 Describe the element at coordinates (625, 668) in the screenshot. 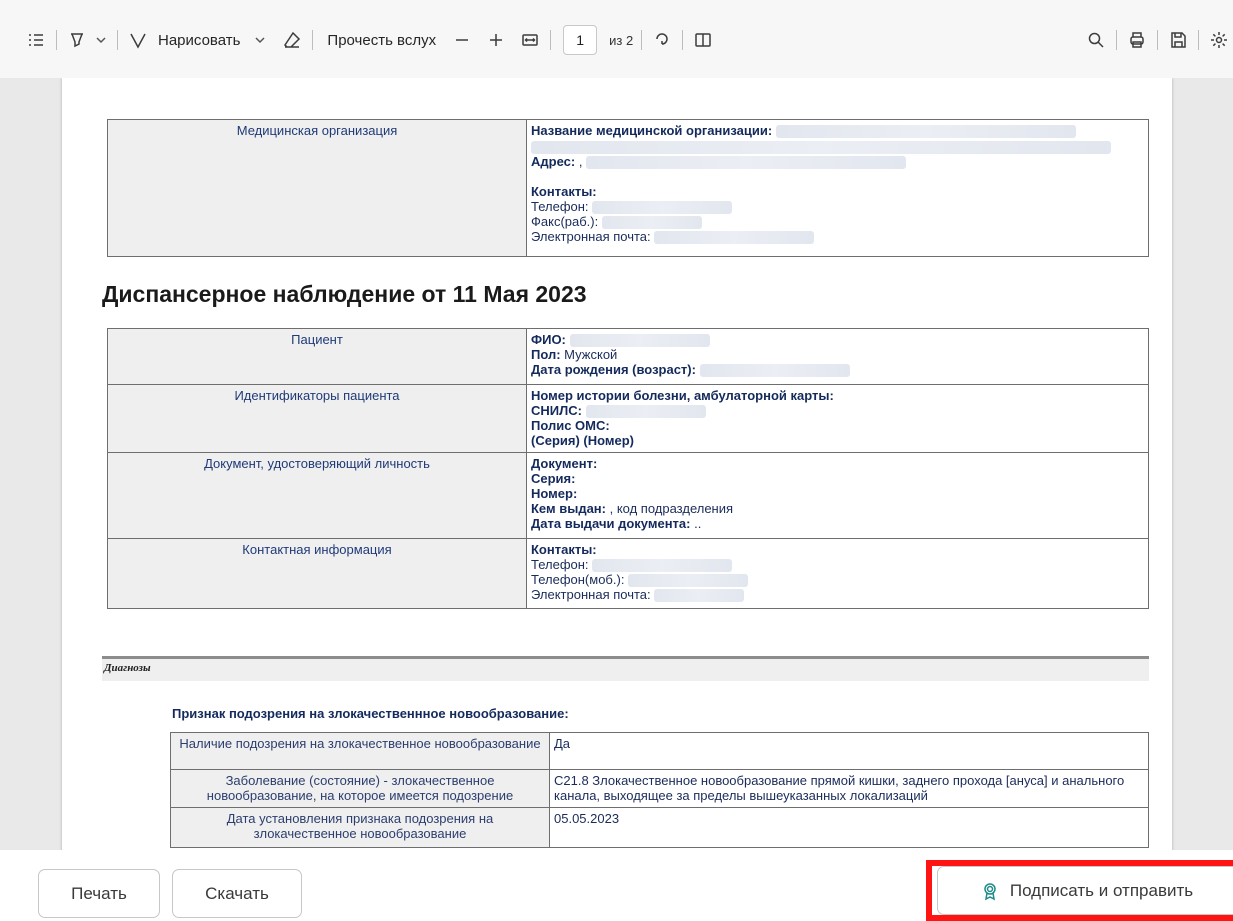

I see `diagnoses-section-header: Диагнозы` at that location.